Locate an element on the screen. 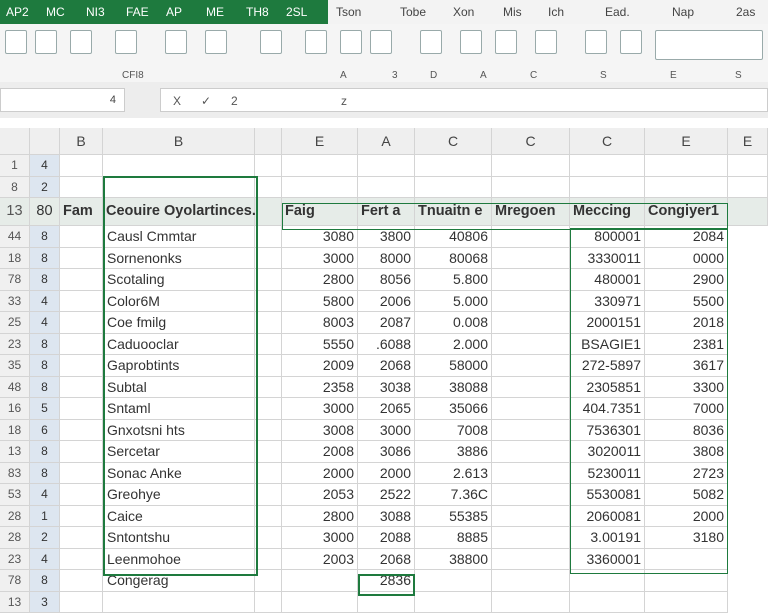  cell: 2003 is located at coordinates (320, 559).